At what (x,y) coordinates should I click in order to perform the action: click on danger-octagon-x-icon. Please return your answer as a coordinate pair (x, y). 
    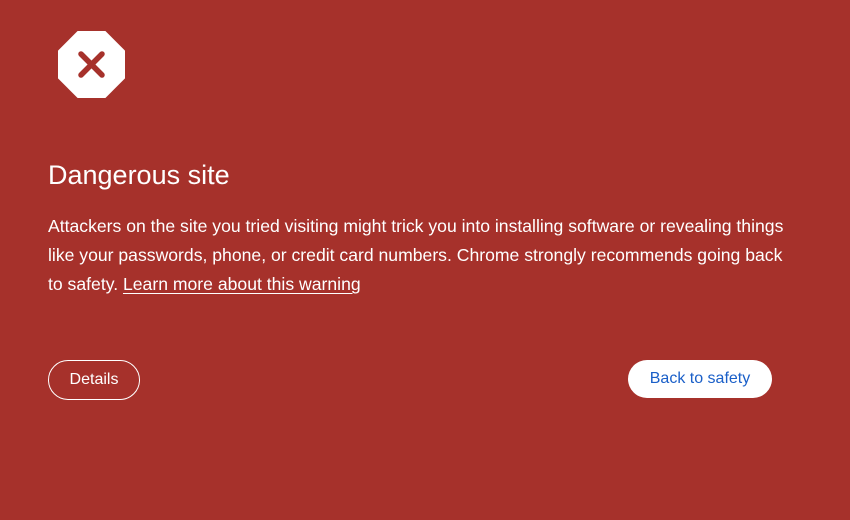
    Looking at the image, I should click on (91, 64).